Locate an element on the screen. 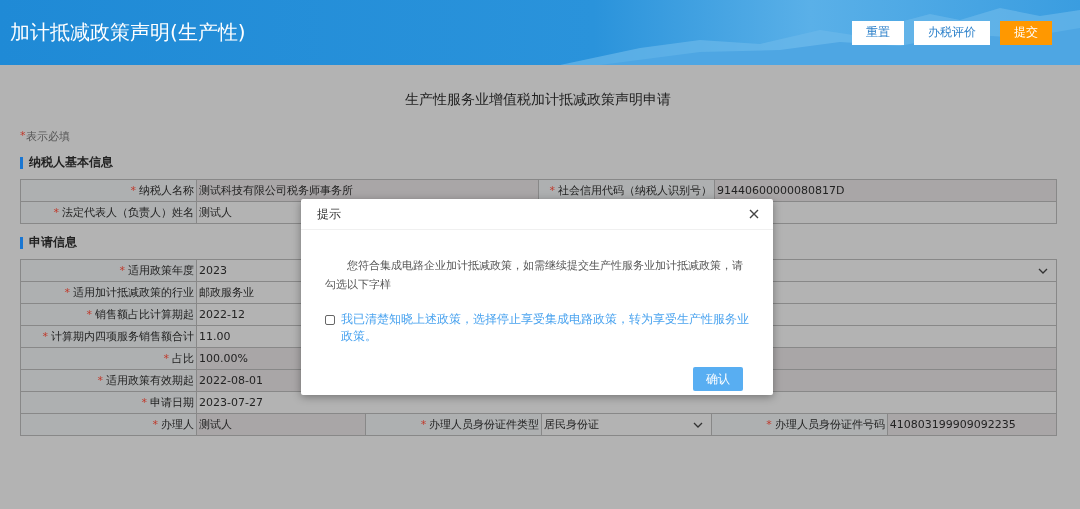 The height and width of the screenshot is (509, 1080). field-value: 测试科技有限公司税务师事务所 is located at coordinates (368, 191).